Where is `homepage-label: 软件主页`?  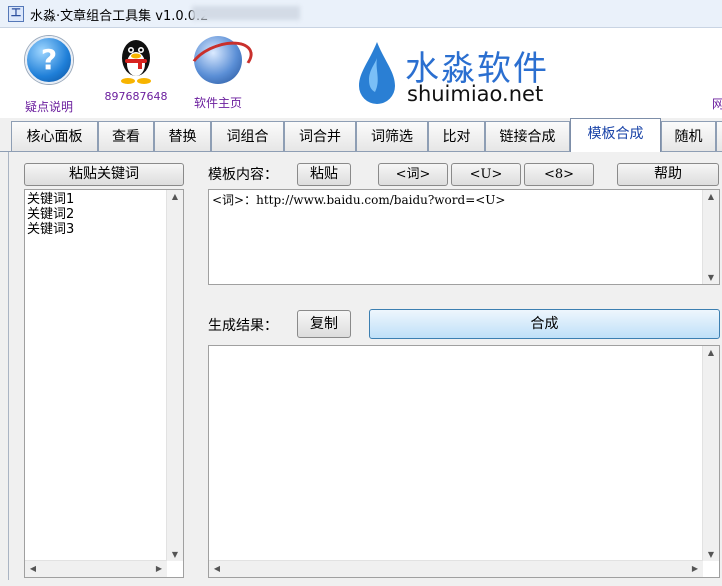
homepage-label: 软件主页 is located at coordinates (217, 103).